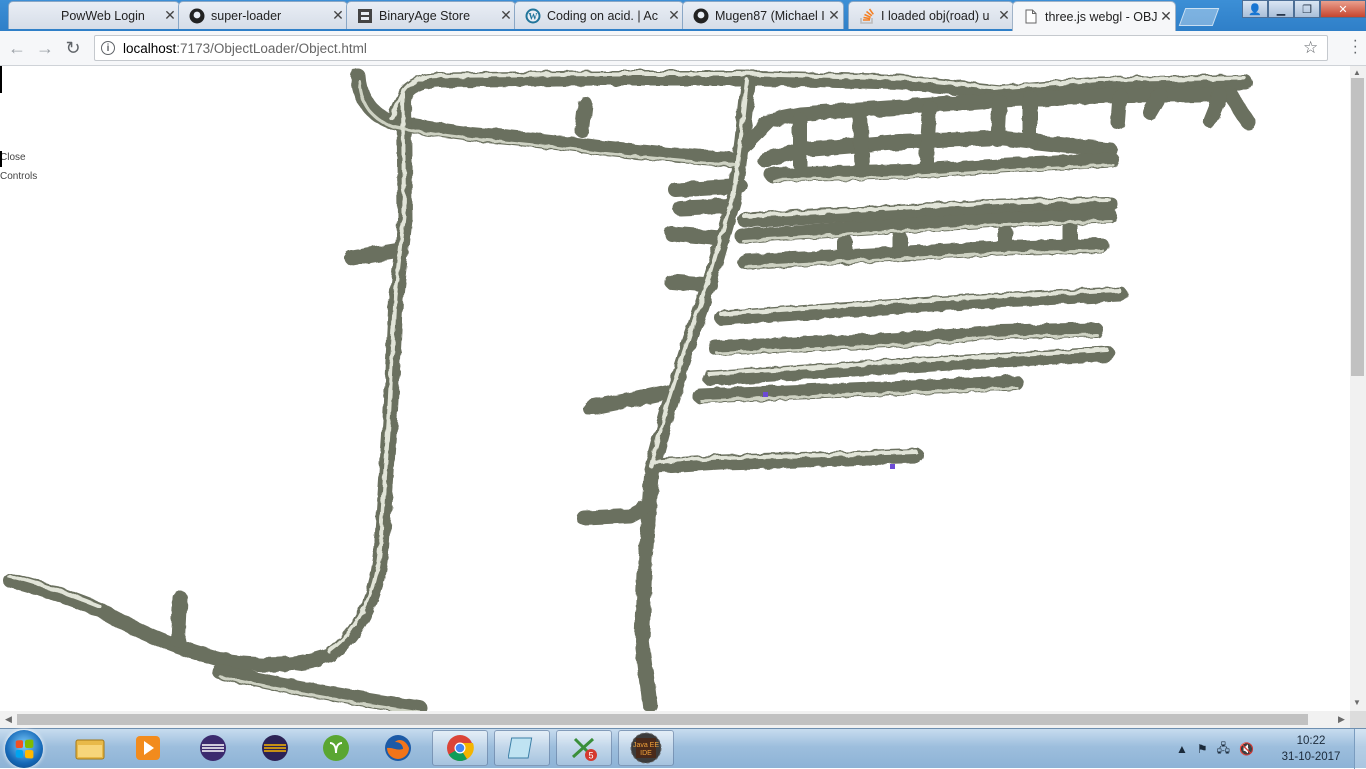 The image size is (1366, 769). I want to click on scroll-up-icon: ▲, so click(1357, 72).